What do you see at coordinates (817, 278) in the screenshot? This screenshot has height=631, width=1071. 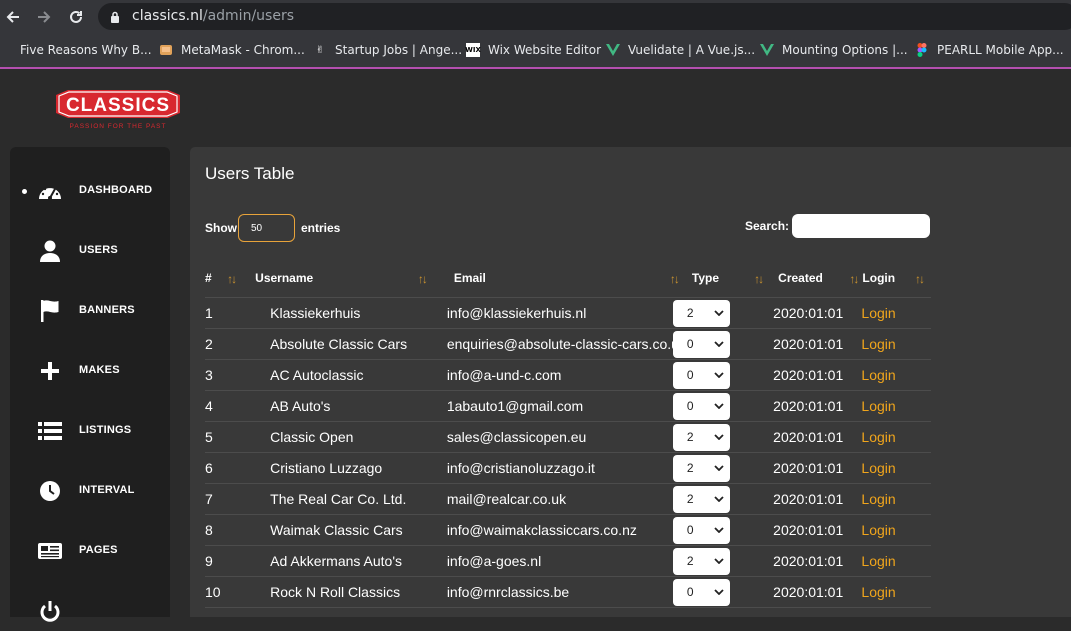 I see `column-header-created: Created ↑↓` at bounding box center [817, 278].